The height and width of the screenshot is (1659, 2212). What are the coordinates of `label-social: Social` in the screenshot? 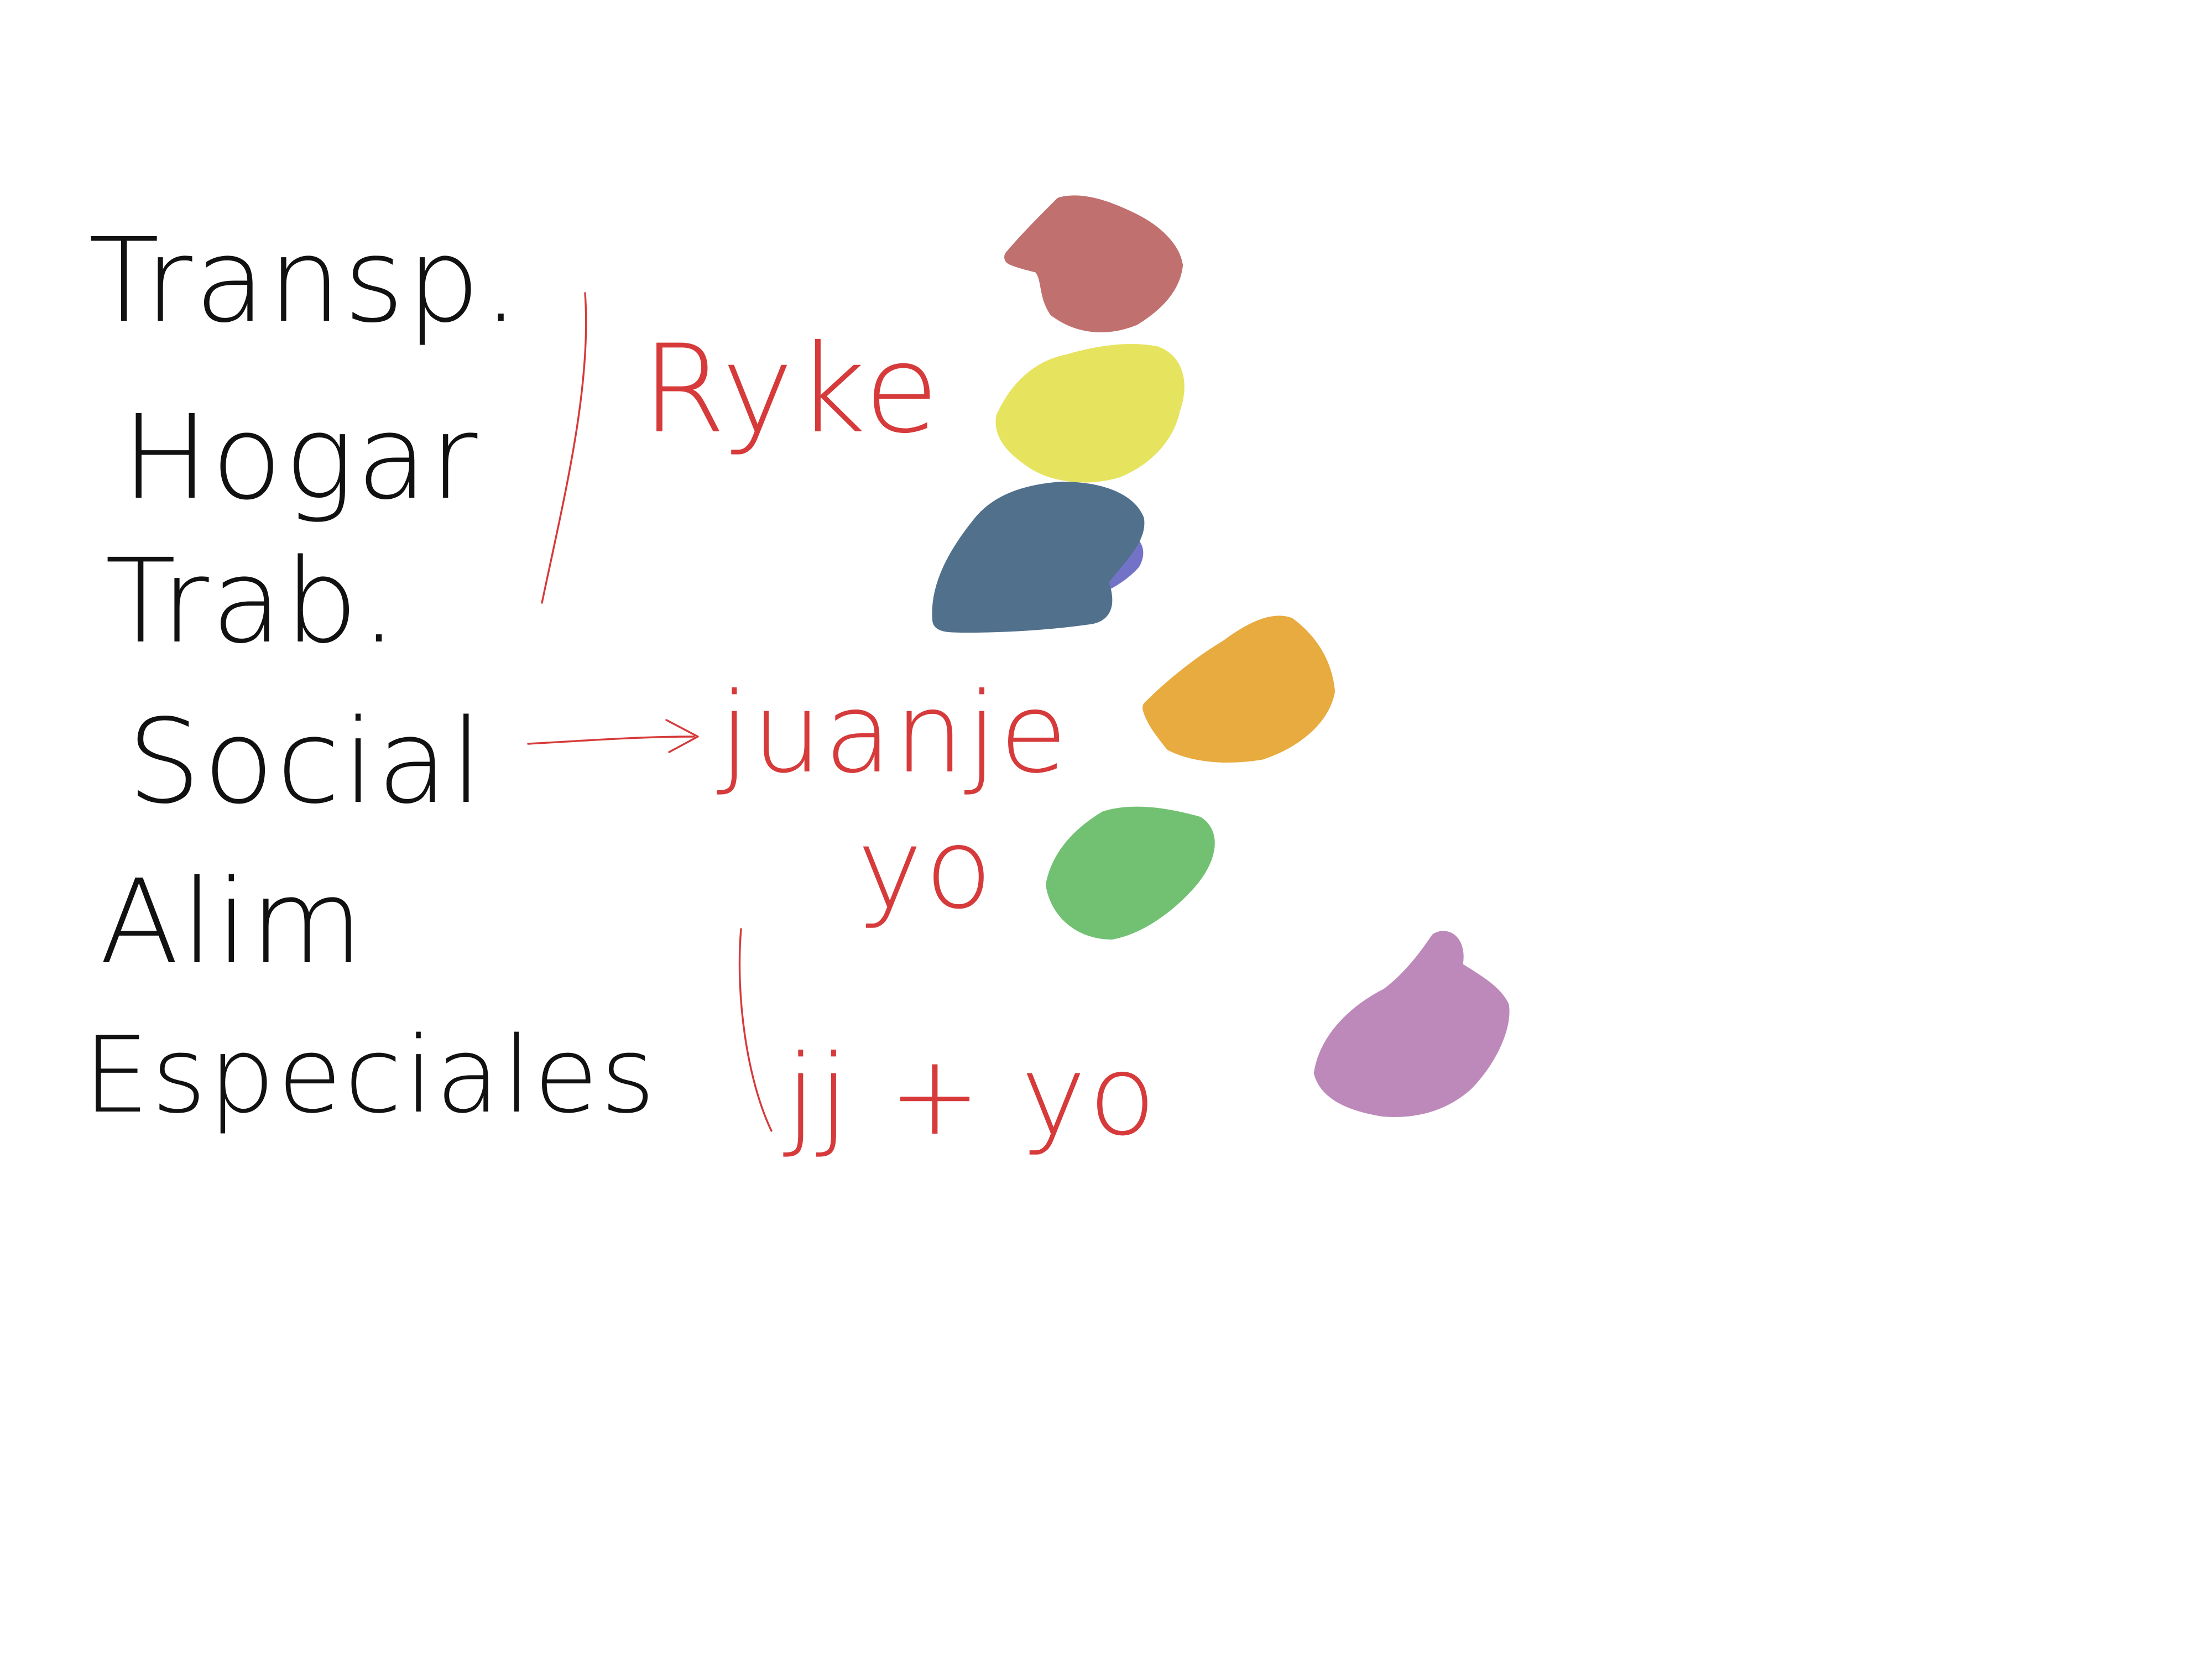 It's located at (306, 762).